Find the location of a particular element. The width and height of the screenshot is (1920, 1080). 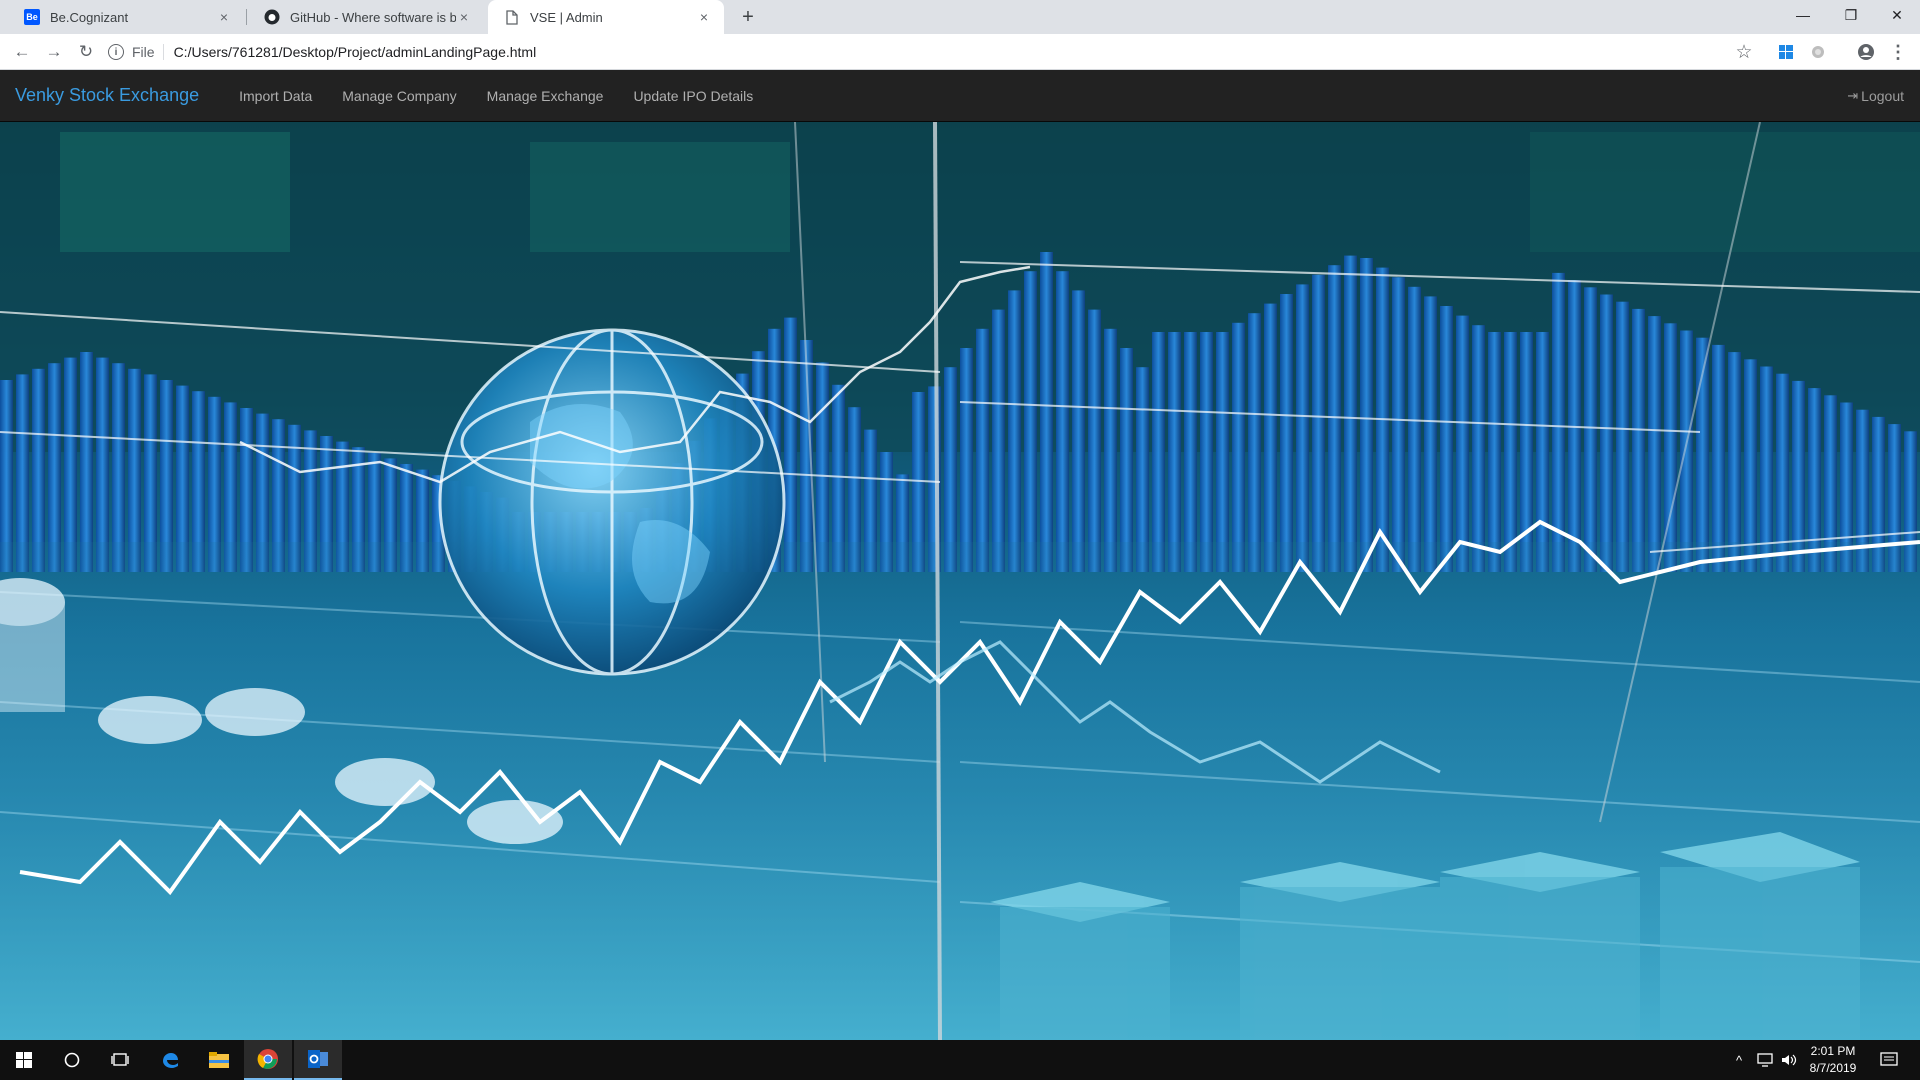

new-tab-button: + is located at coordinates (748, 17).